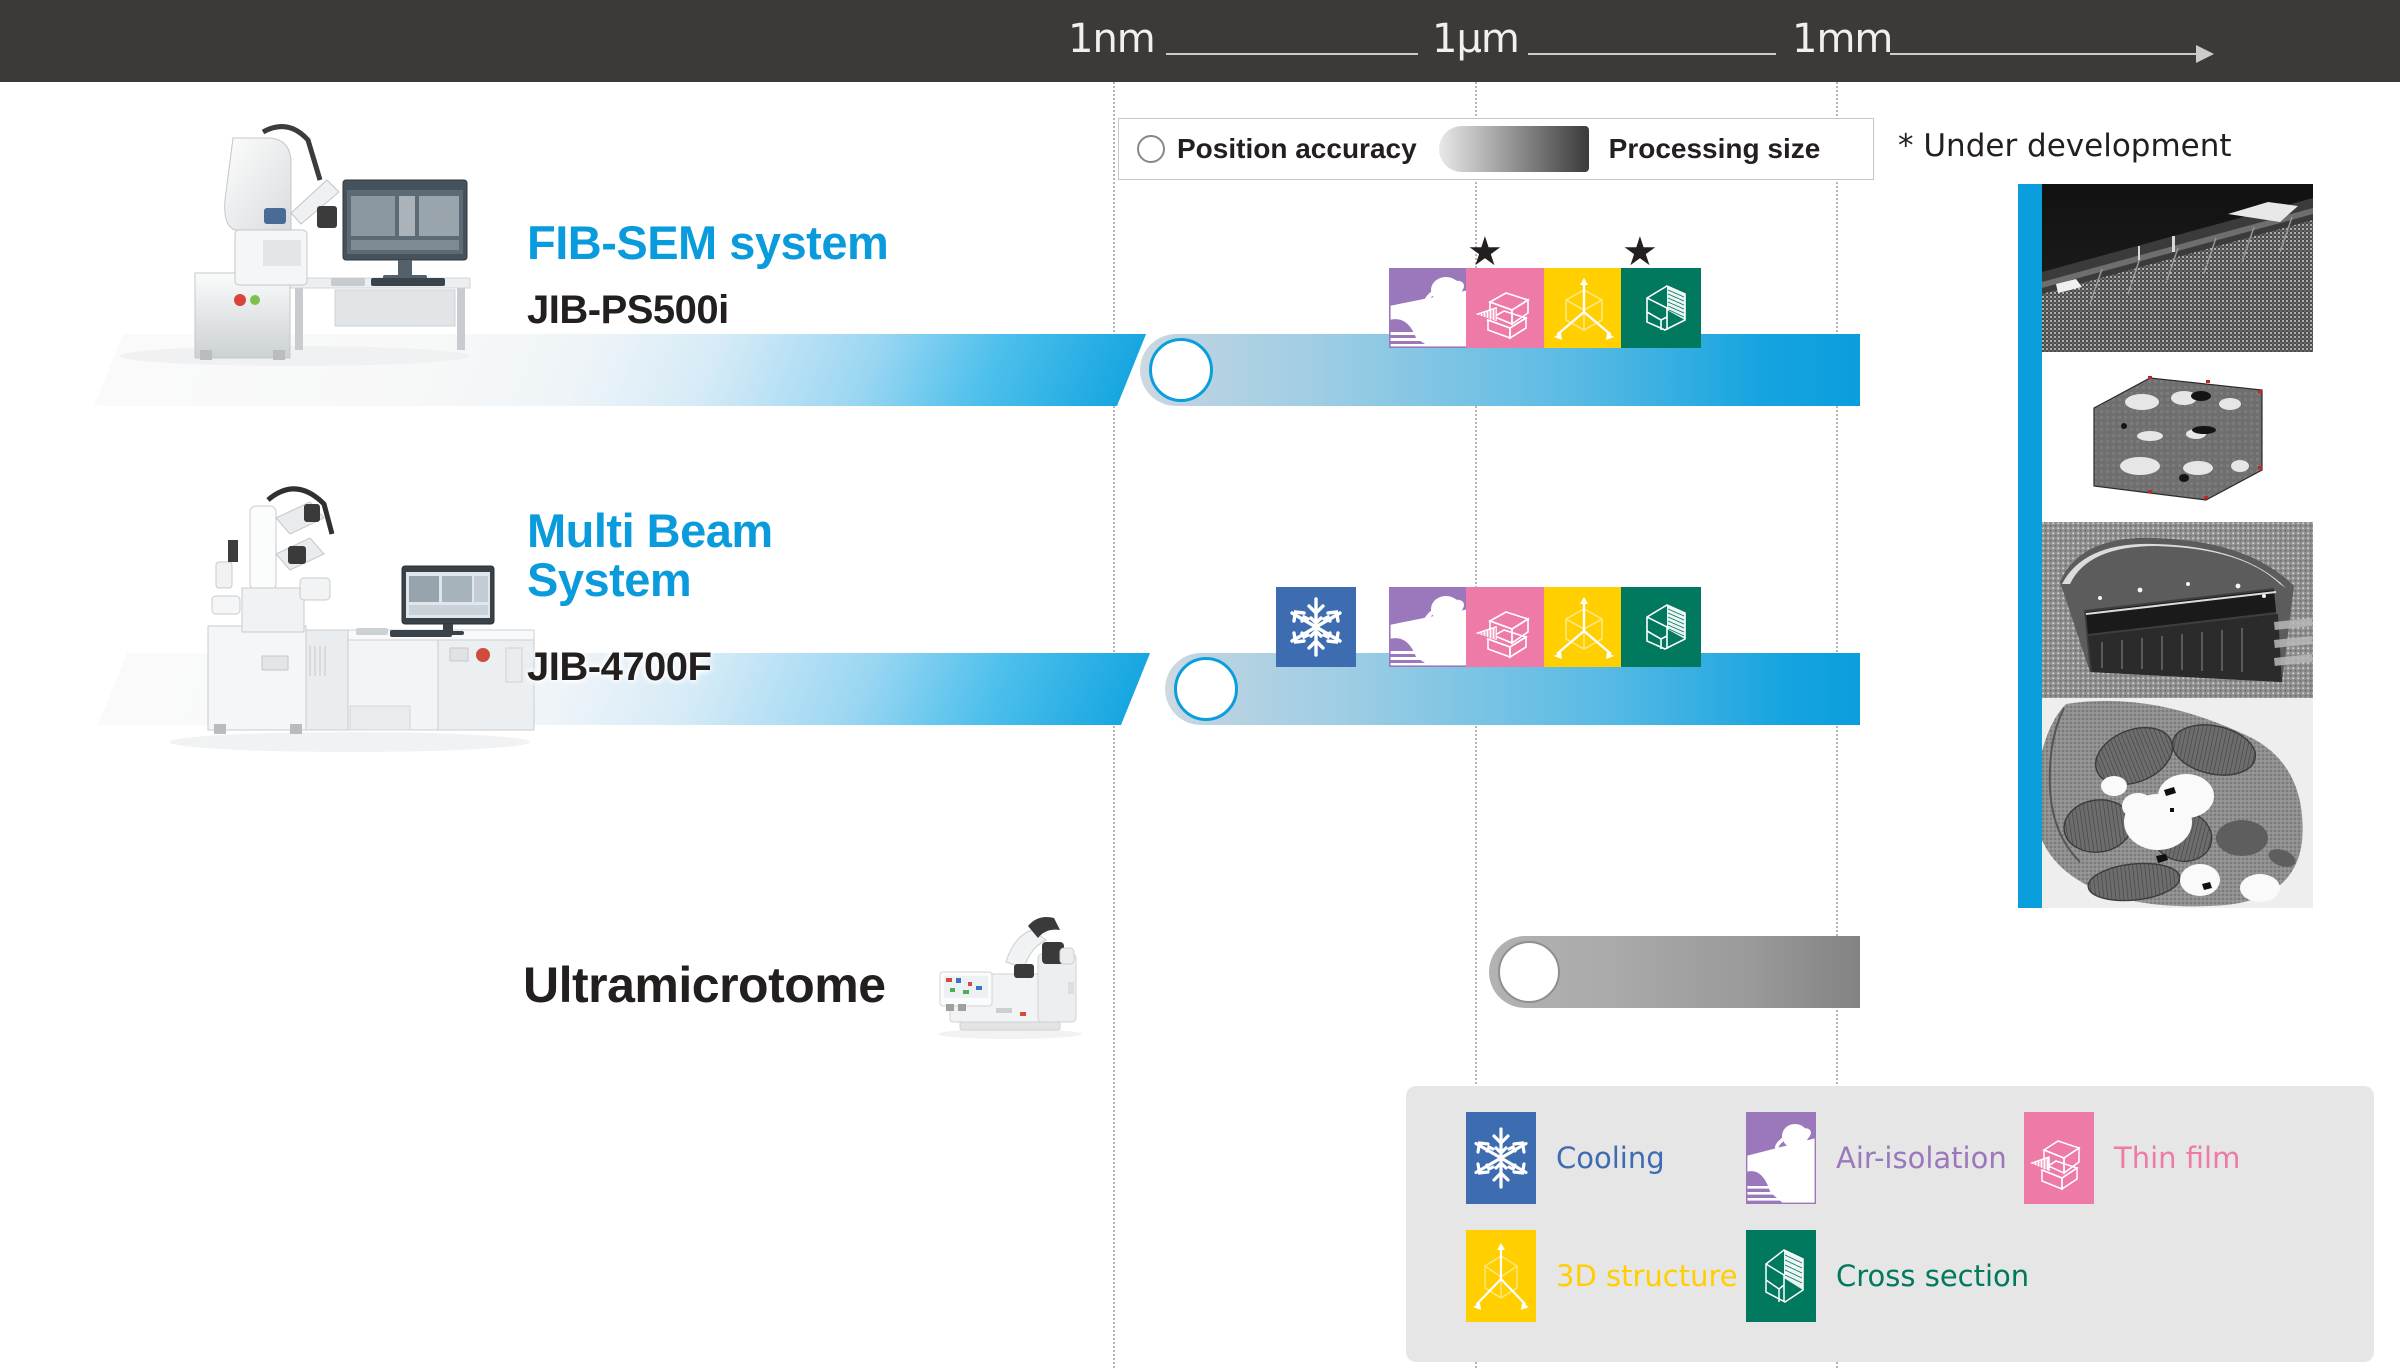 This screenshot has width=2400, height=1368. What do you see at coordinates (1714, 148) in the screenshot?
I see `processing-size-label: Processing size` at bounding box center [1714, 148].